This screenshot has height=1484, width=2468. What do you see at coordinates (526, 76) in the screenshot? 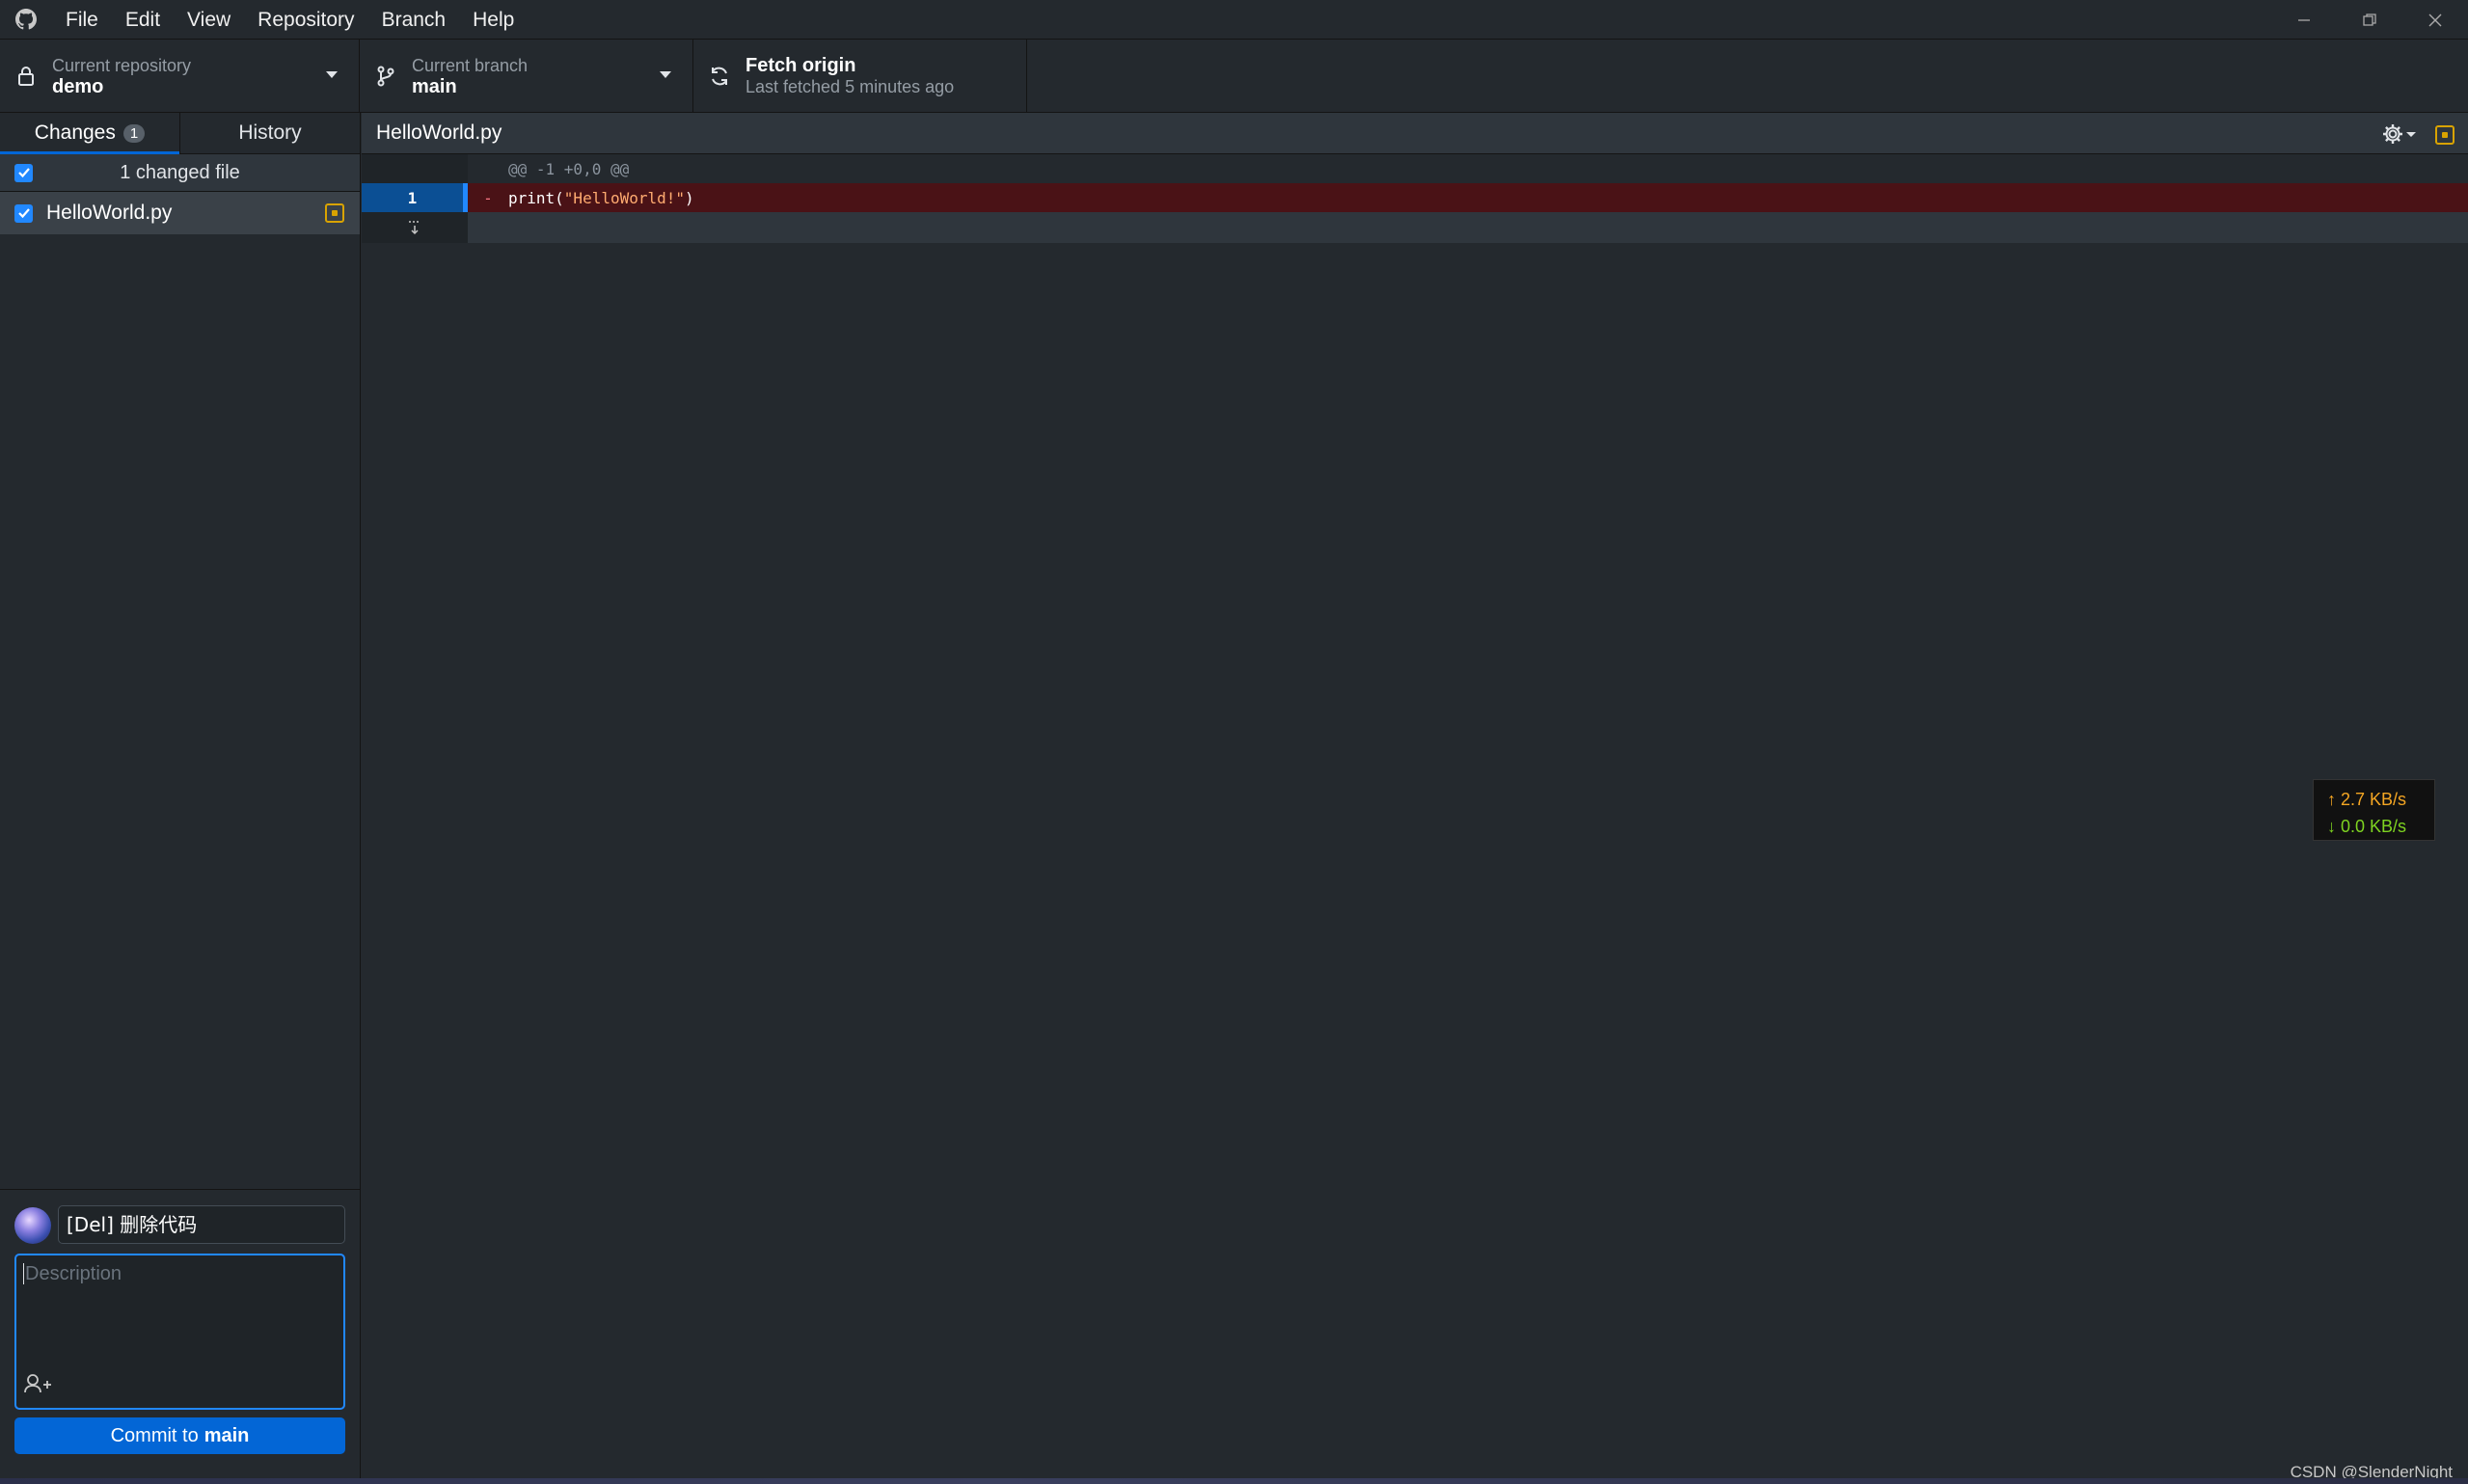
I see `current-branch-button: Current branch main` at bounding box center [526, 76].